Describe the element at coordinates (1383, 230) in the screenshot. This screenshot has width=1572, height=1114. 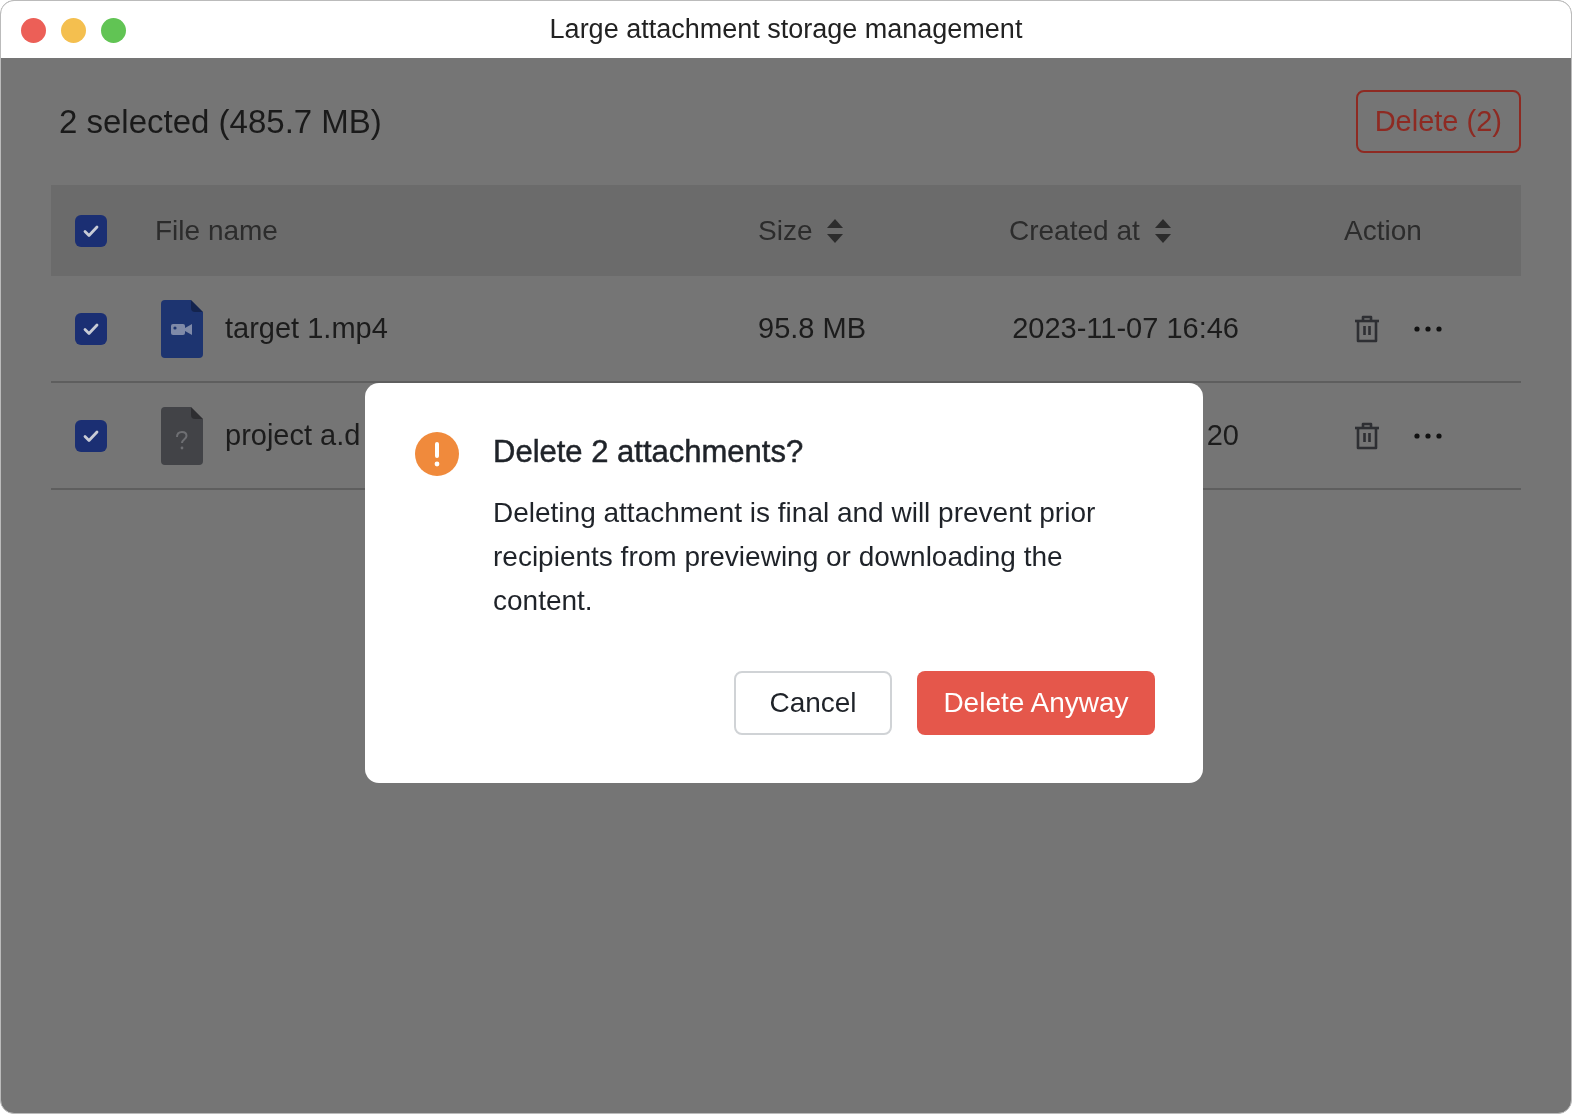
I see `column-header: Action` at that location.